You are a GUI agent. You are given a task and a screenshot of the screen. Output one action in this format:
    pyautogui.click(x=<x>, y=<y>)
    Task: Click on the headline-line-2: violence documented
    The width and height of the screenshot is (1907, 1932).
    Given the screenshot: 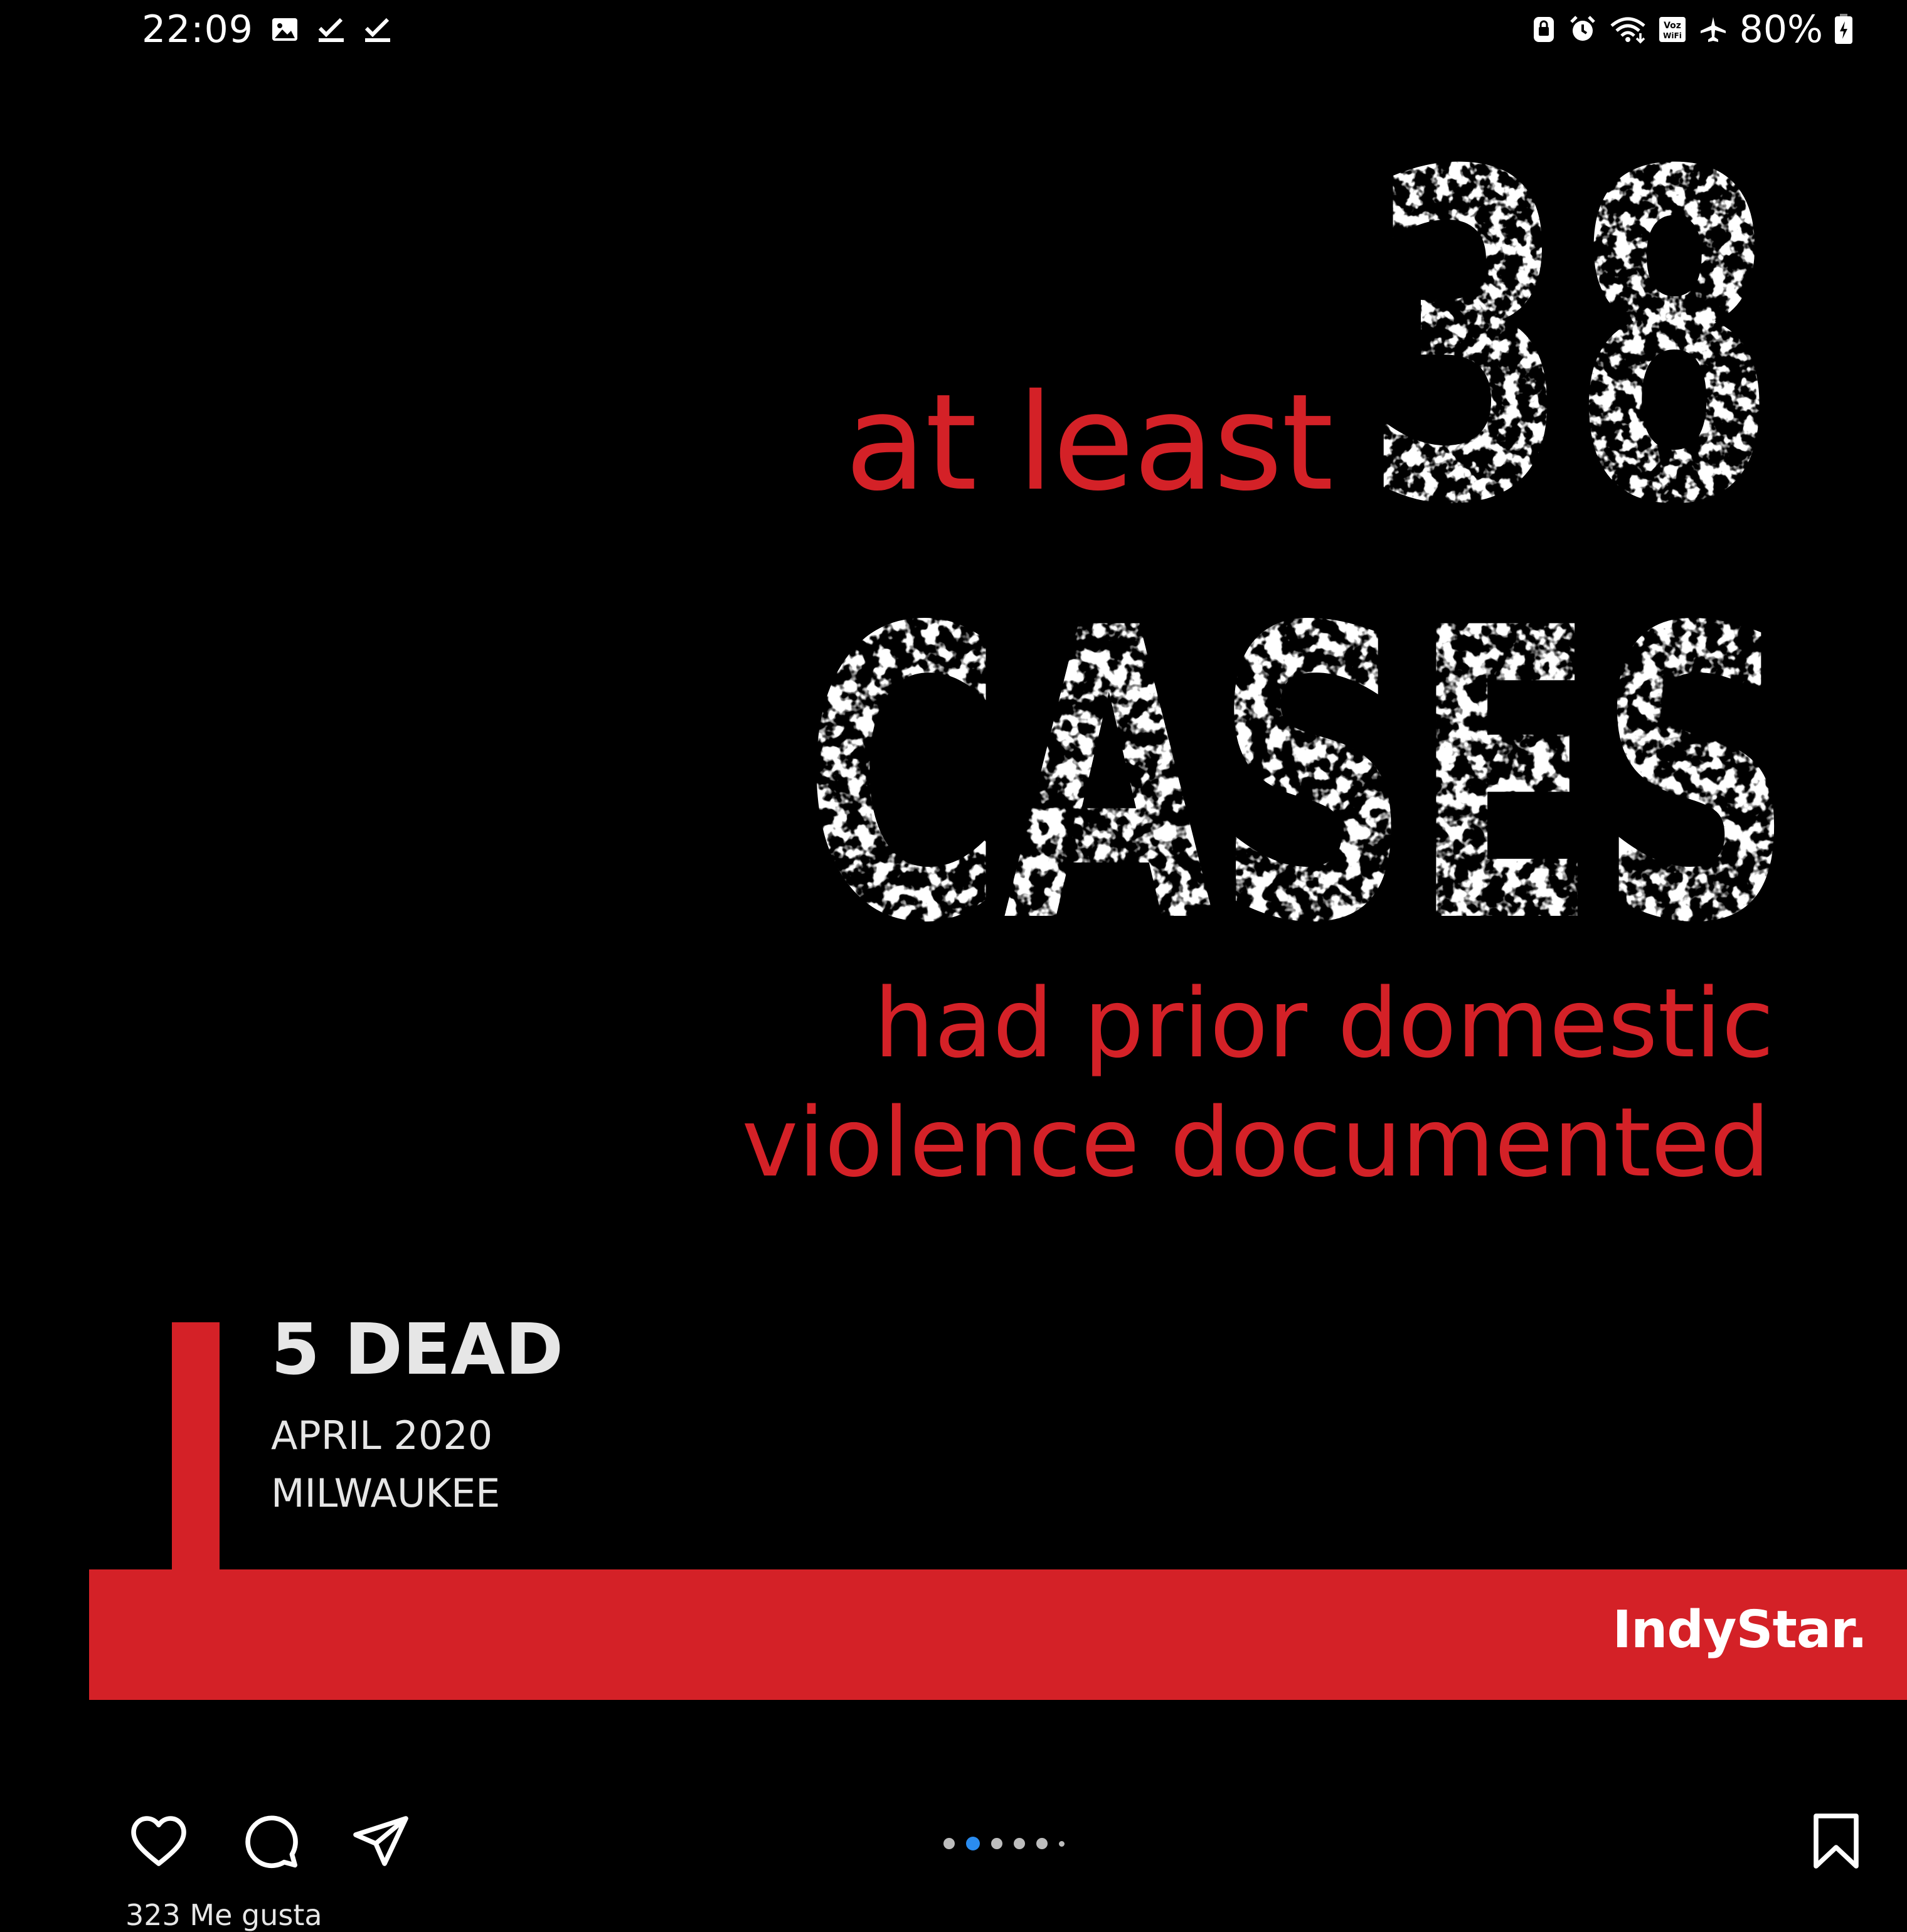 What is the action you would take?
    pyautogui.click(x=1255, y=1142)
    